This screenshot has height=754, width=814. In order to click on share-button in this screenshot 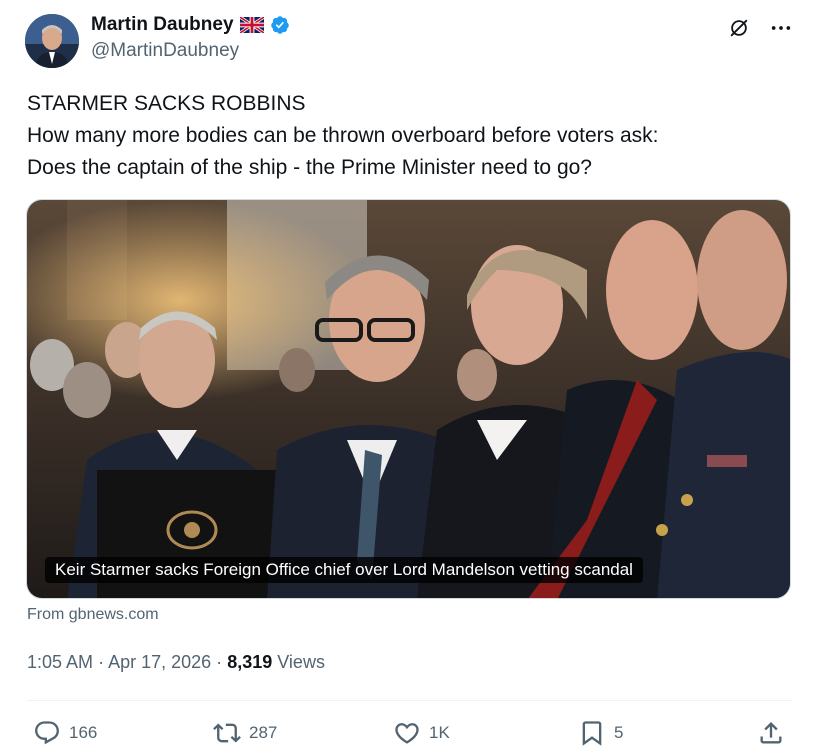, I will do `click(771, 733)`.